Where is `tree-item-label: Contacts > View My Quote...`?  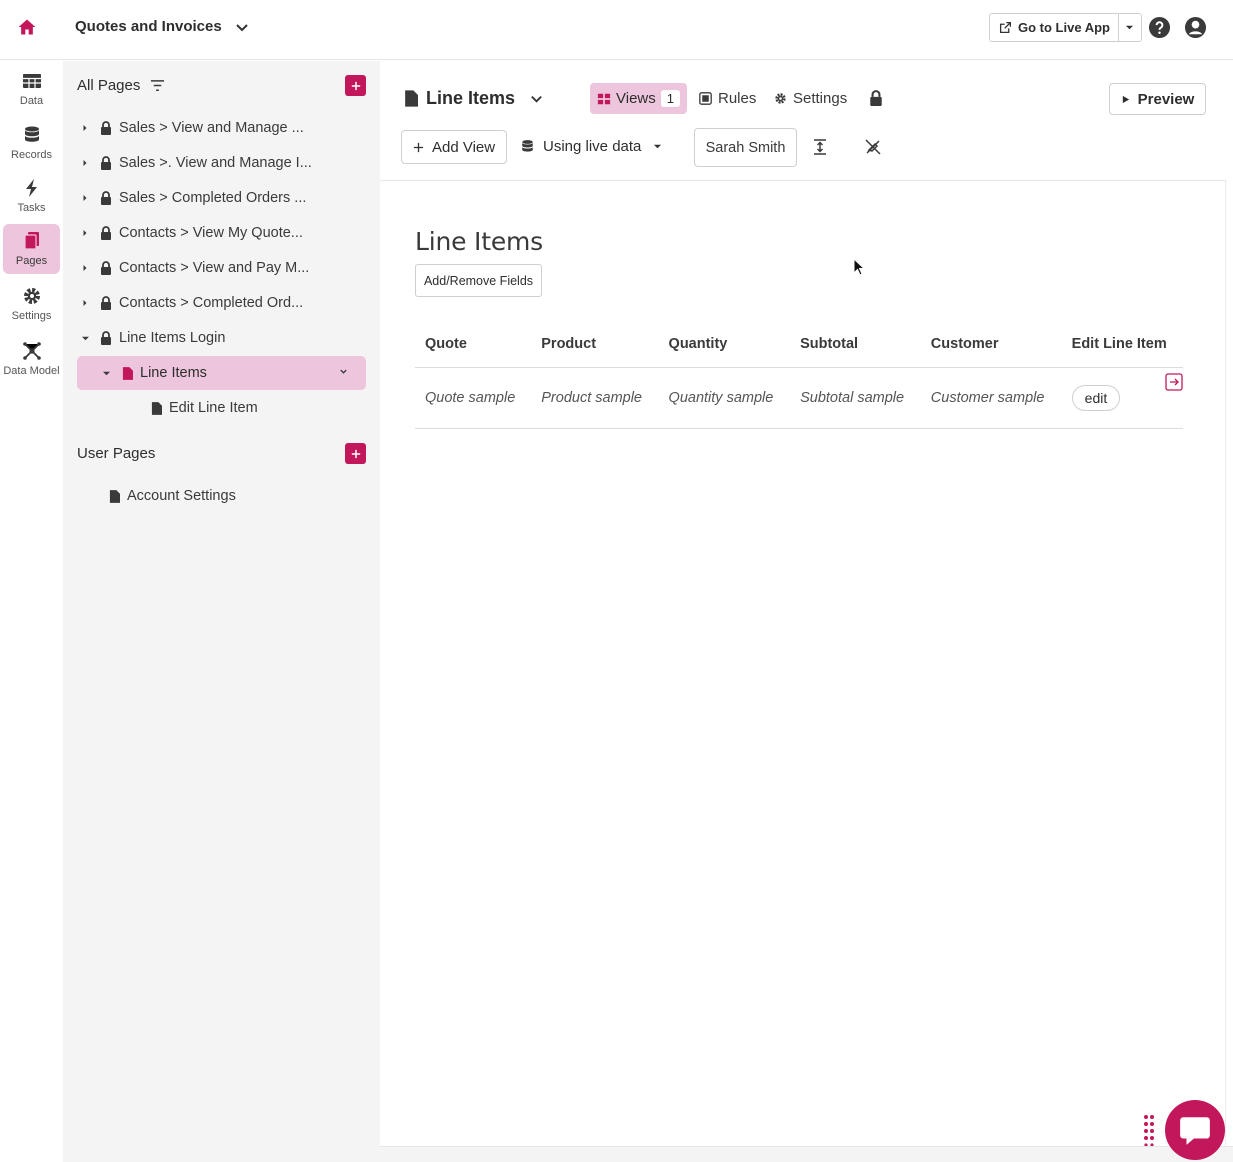
tree-item-label: Contacts > View My Quote... is located at coordinates (211, 233).